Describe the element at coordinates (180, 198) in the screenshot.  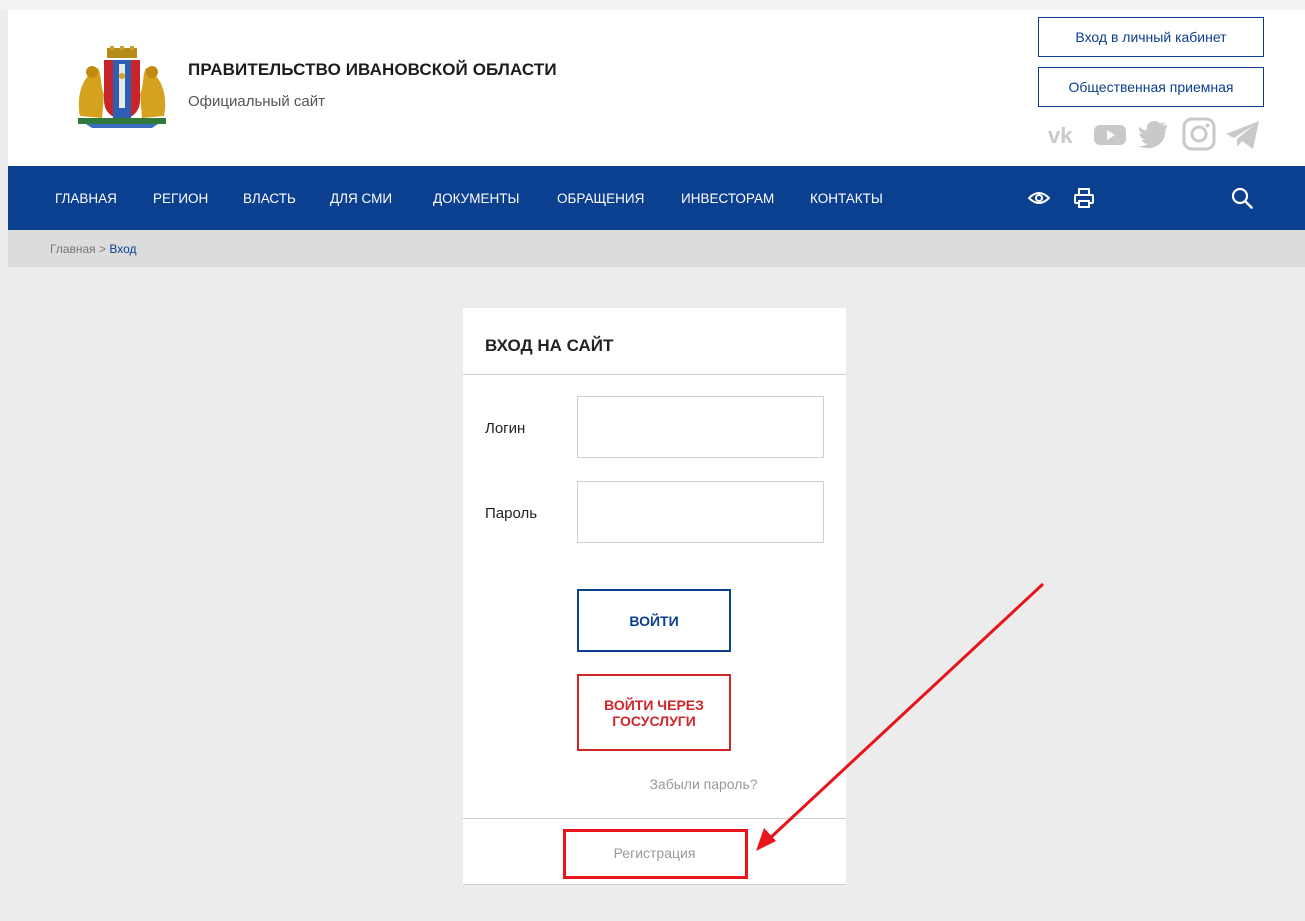
I see `nav-item-region: РЕГИОН` at that location.